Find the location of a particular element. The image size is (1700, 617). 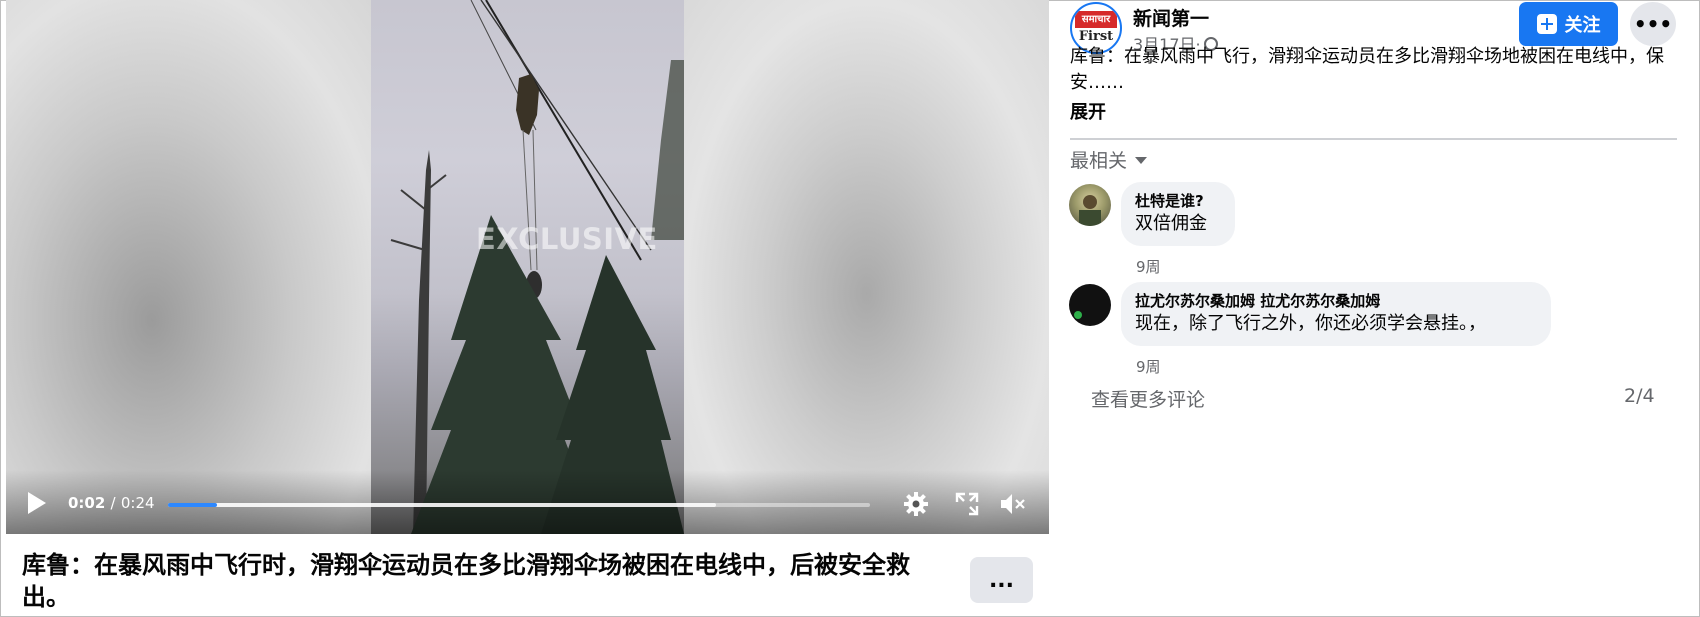

video-controls-bar is located at coordinates (527, 502).